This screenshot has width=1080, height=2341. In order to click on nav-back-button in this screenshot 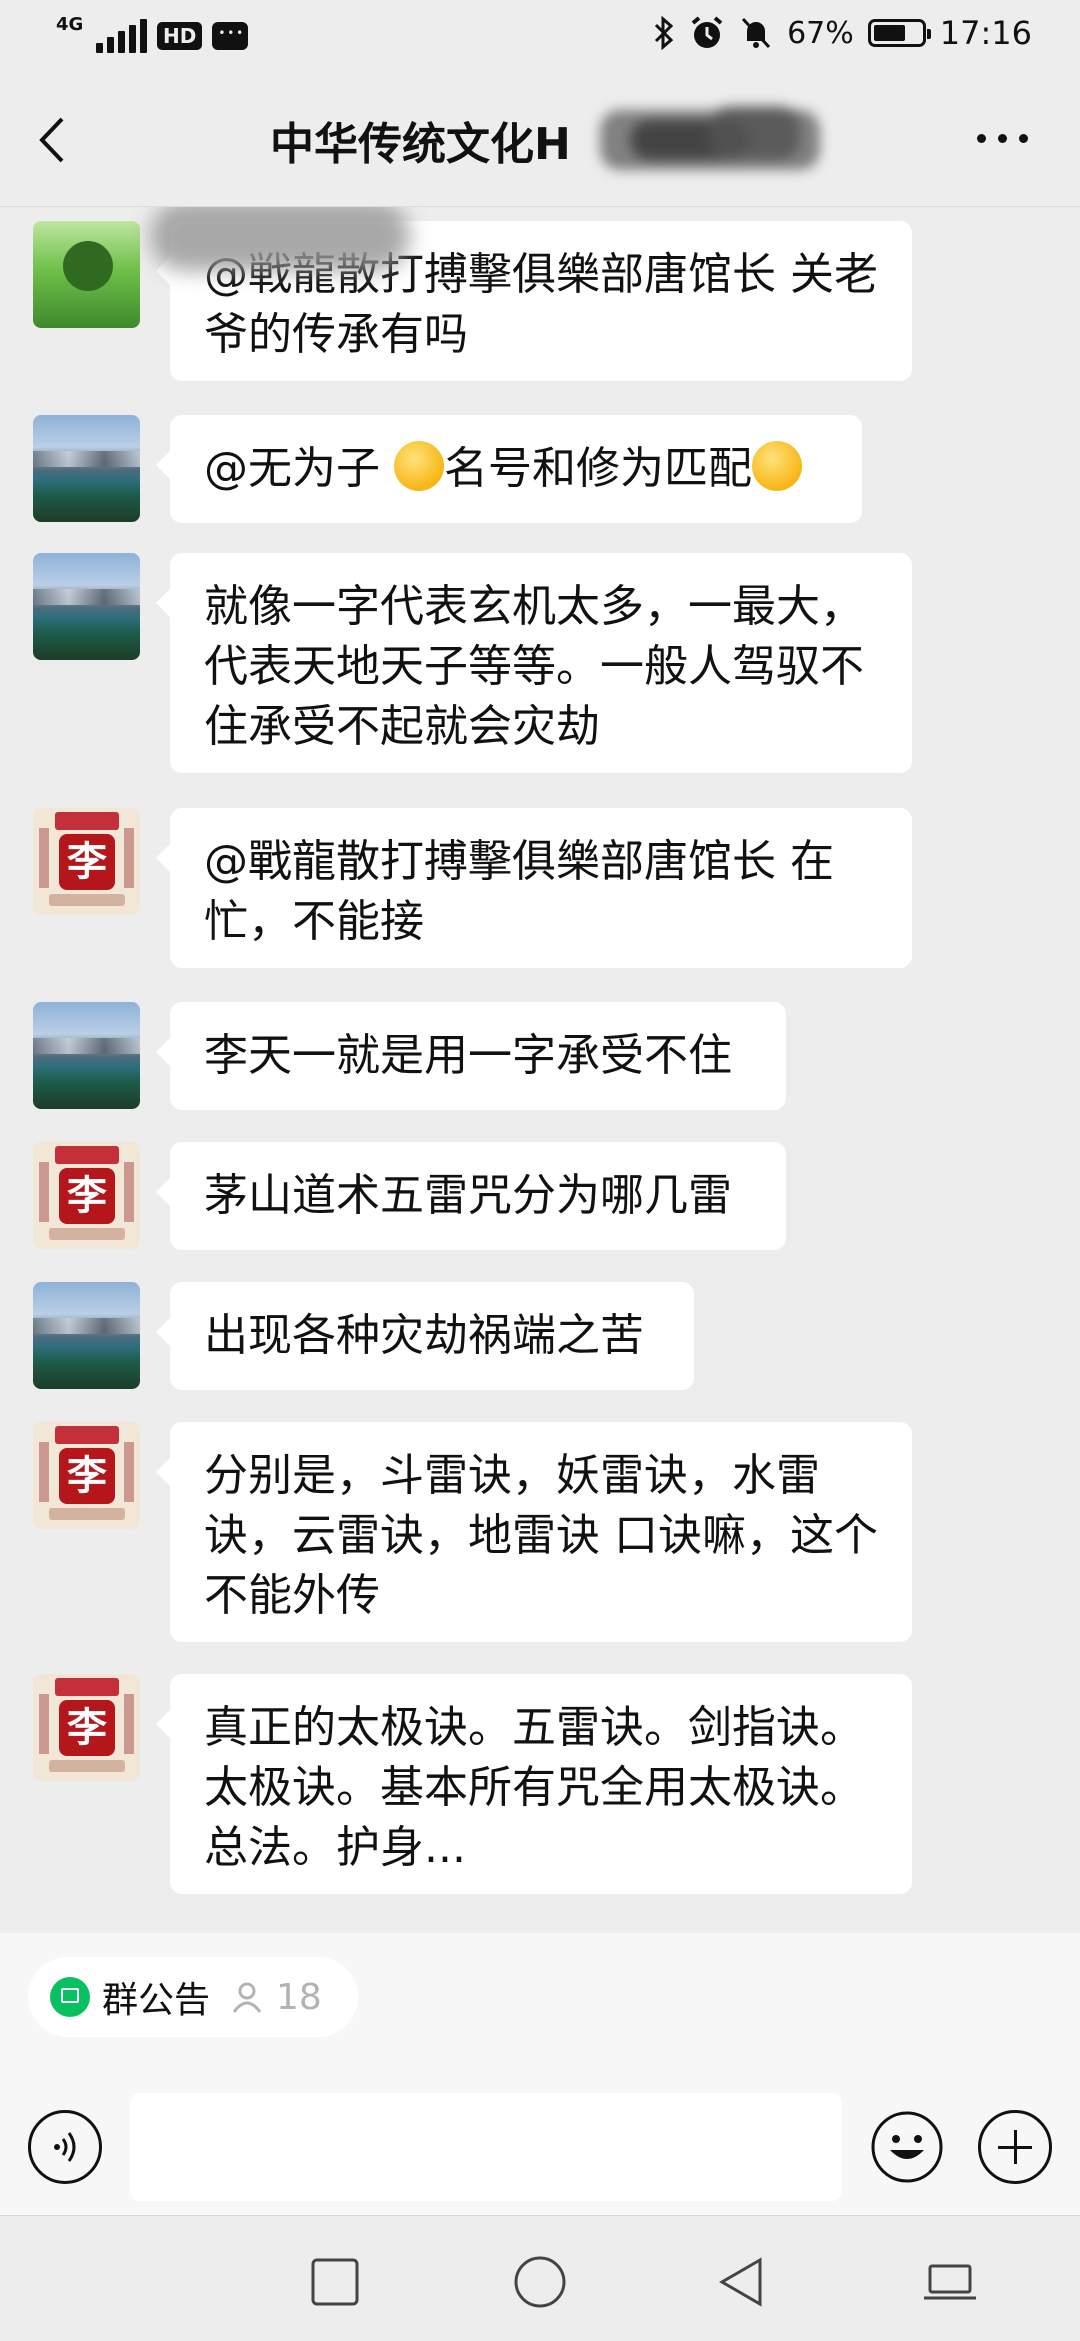, I will do `click(742, 2282)`.